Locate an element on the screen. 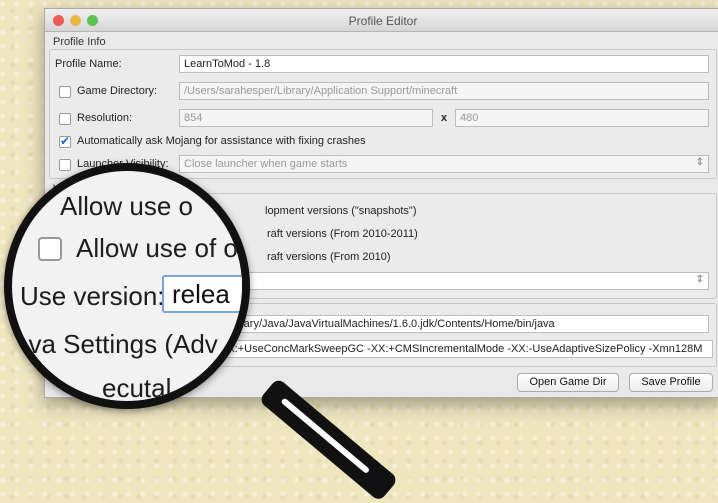 The height and width of the screenshot is (503, 718). title-bar: Profile Editor is located at coordinates (381, 20).